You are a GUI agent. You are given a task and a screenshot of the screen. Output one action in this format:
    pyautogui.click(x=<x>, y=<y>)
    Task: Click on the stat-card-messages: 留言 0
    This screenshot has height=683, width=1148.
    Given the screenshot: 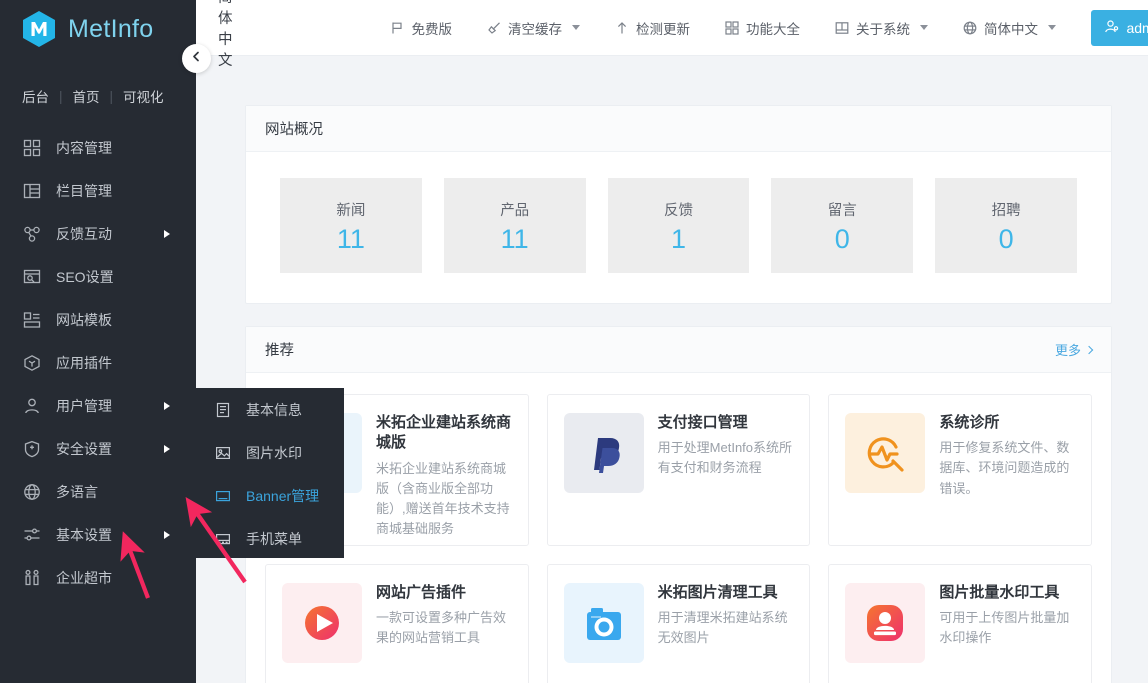 What is the action you would take?
    pyautogui.click(x=842, y=225)
    